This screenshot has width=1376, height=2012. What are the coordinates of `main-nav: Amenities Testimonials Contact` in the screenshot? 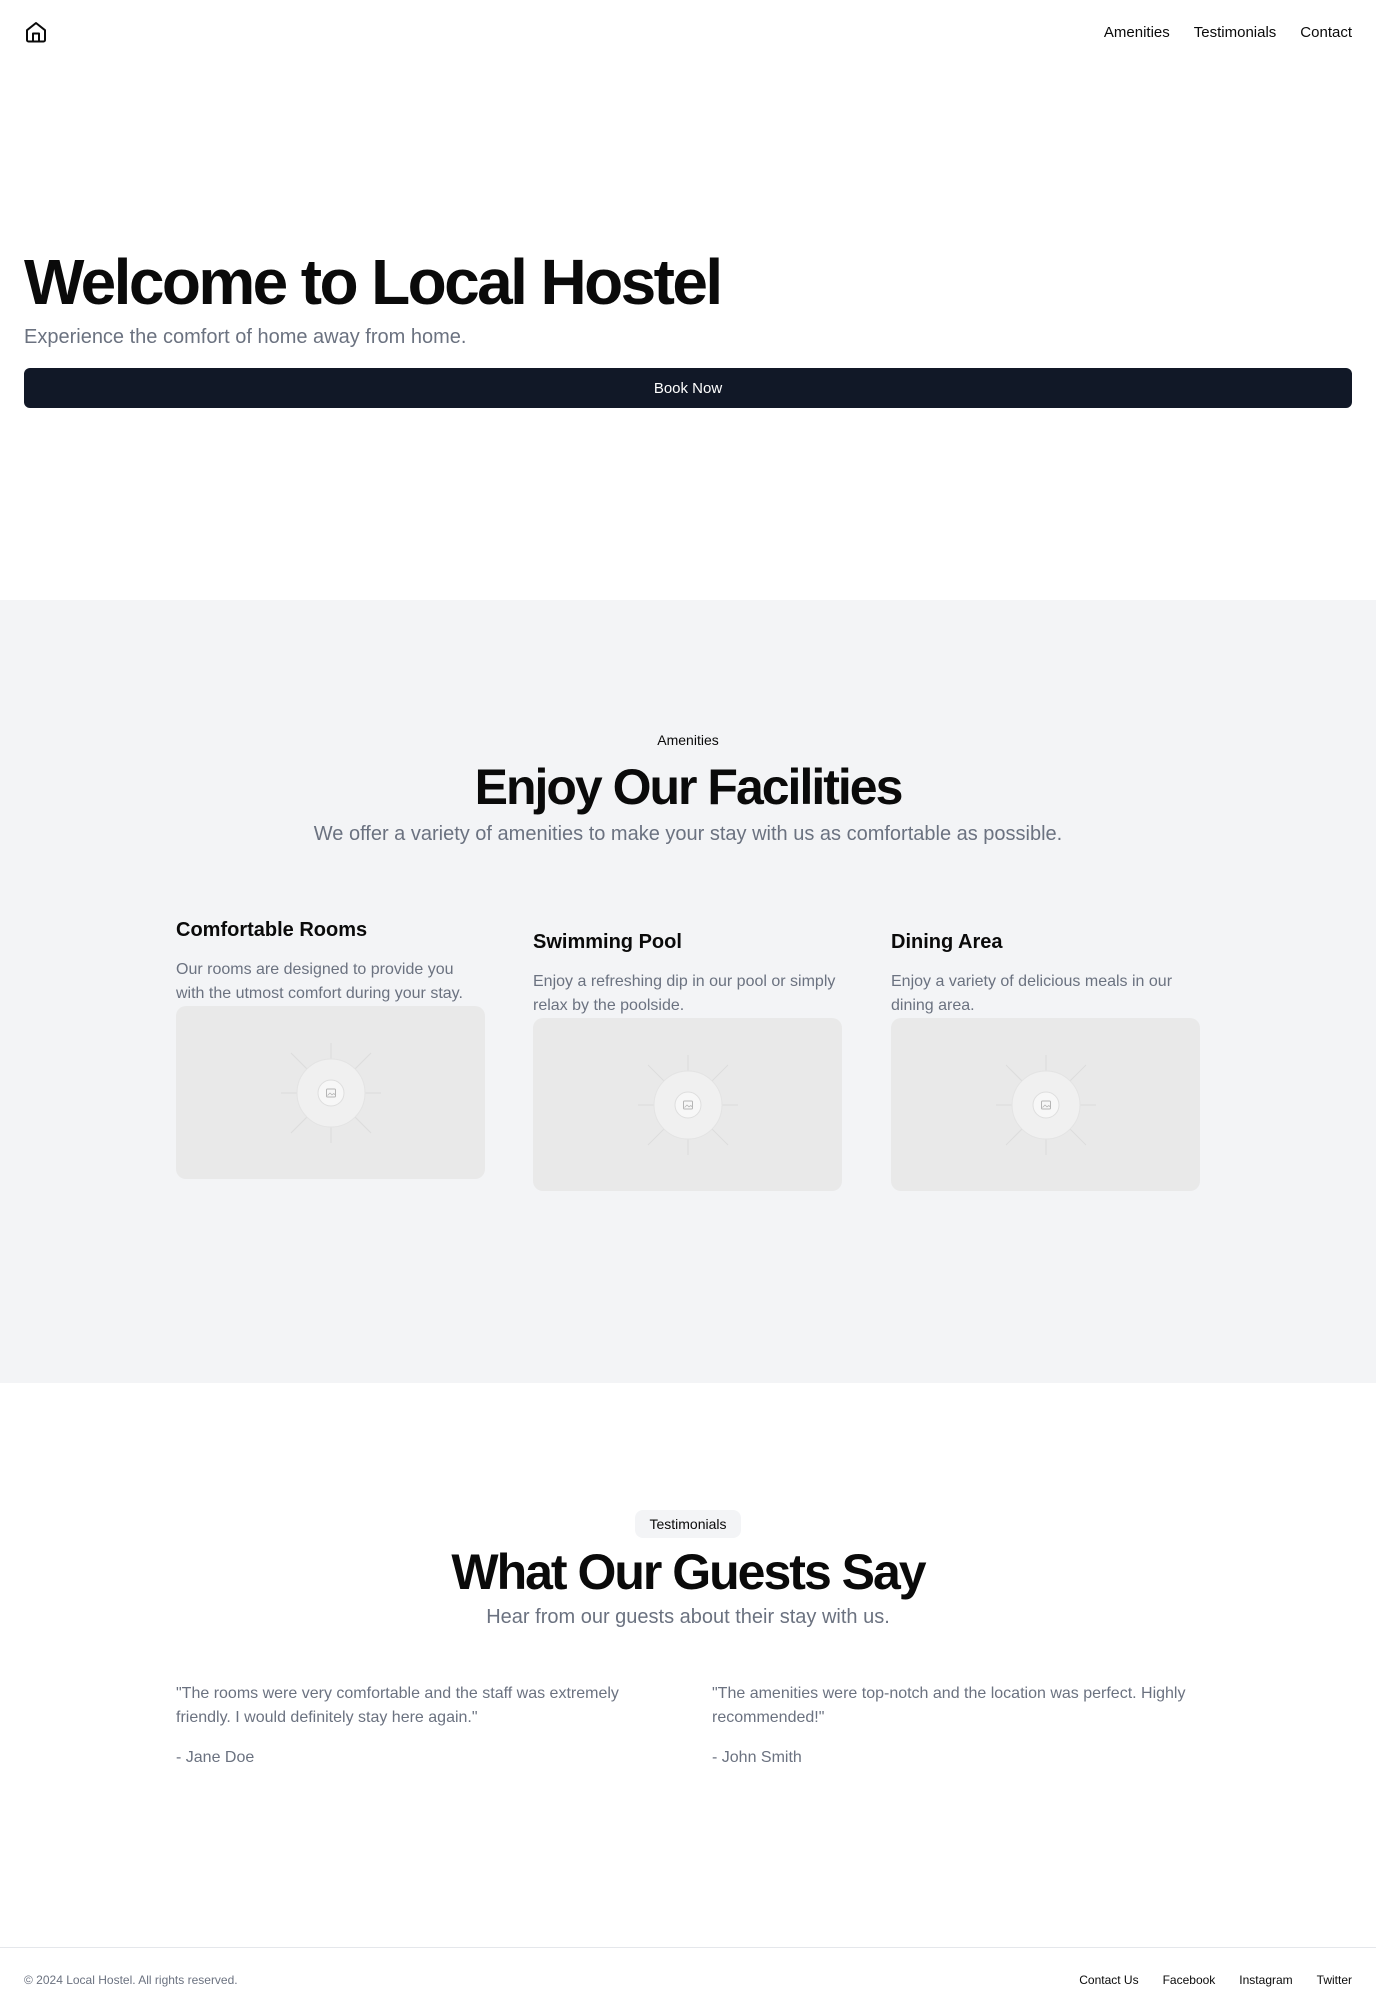 It's located at (1228, 32).